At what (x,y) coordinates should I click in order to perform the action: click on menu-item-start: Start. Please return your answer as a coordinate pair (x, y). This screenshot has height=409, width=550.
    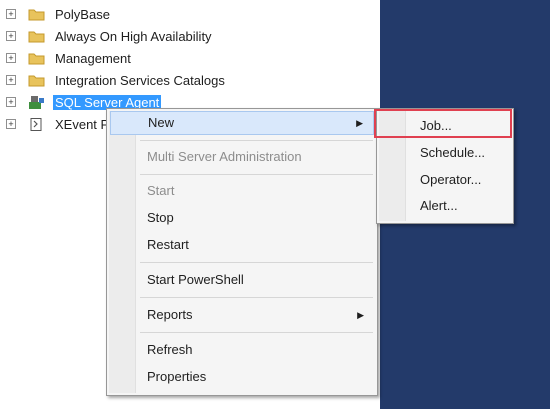
    Looking at the image, I should click on (242, 191).